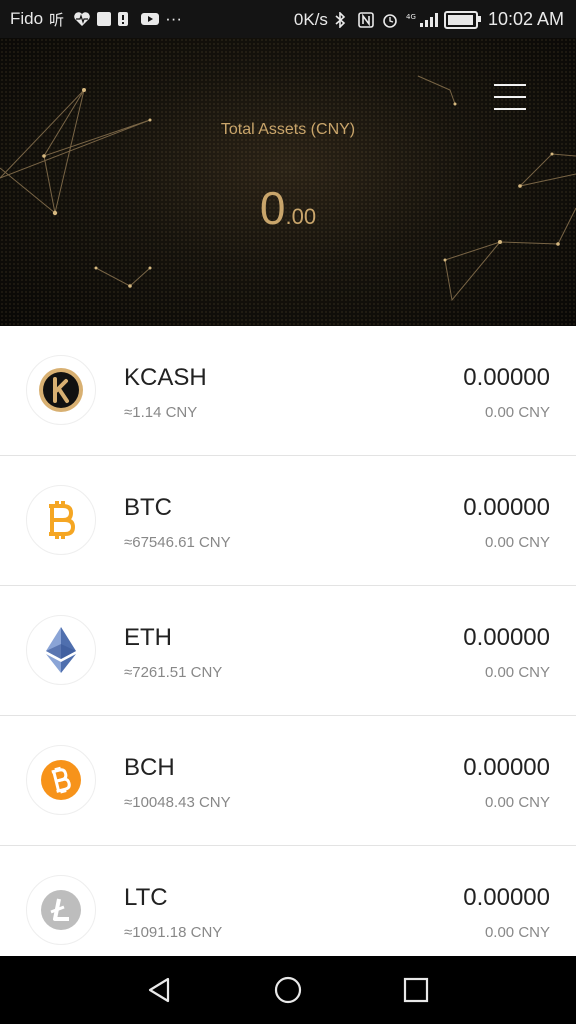  Describe the element at coordinates (96, 19) in the screenshot. I see `status-left: Fido 听 ···` at that location.